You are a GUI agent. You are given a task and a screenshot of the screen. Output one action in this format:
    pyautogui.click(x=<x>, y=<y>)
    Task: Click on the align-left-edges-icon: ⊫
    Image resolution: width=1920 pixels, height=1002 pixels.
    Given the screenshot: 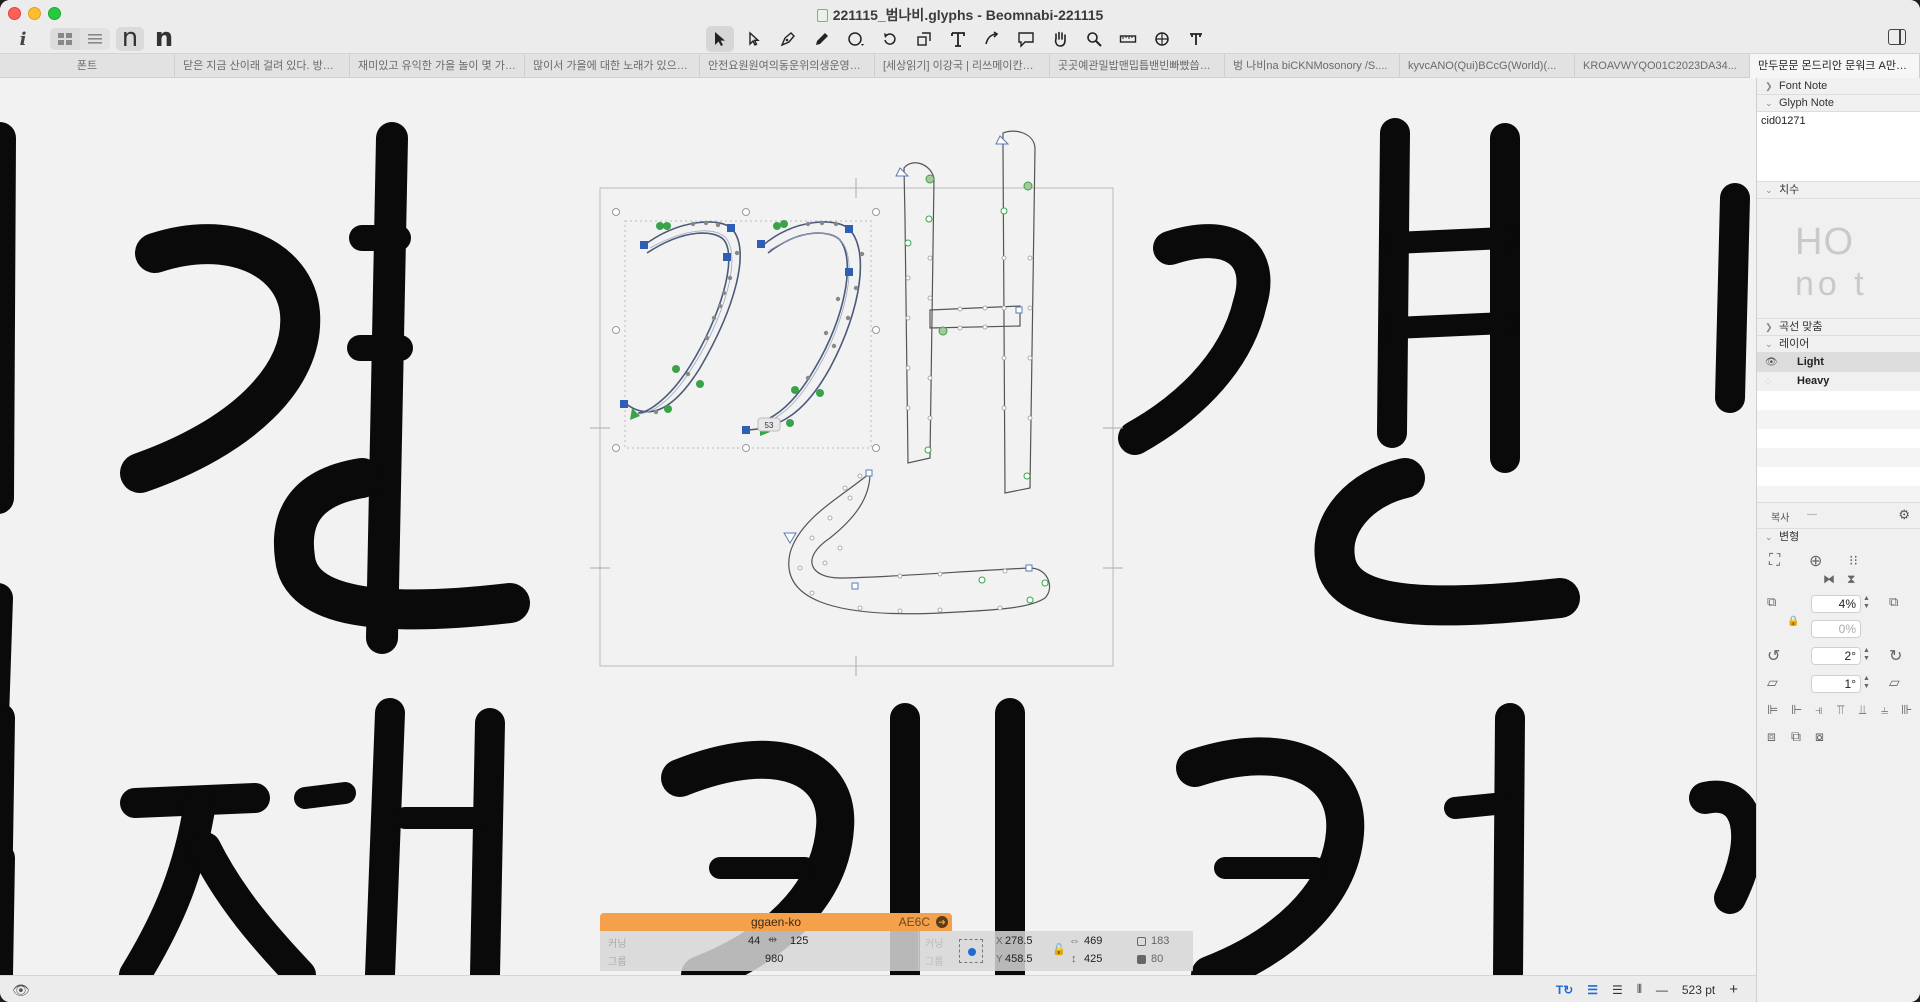 What is the action you would take?
    pyautogui.click(x=1772, y=710)
    